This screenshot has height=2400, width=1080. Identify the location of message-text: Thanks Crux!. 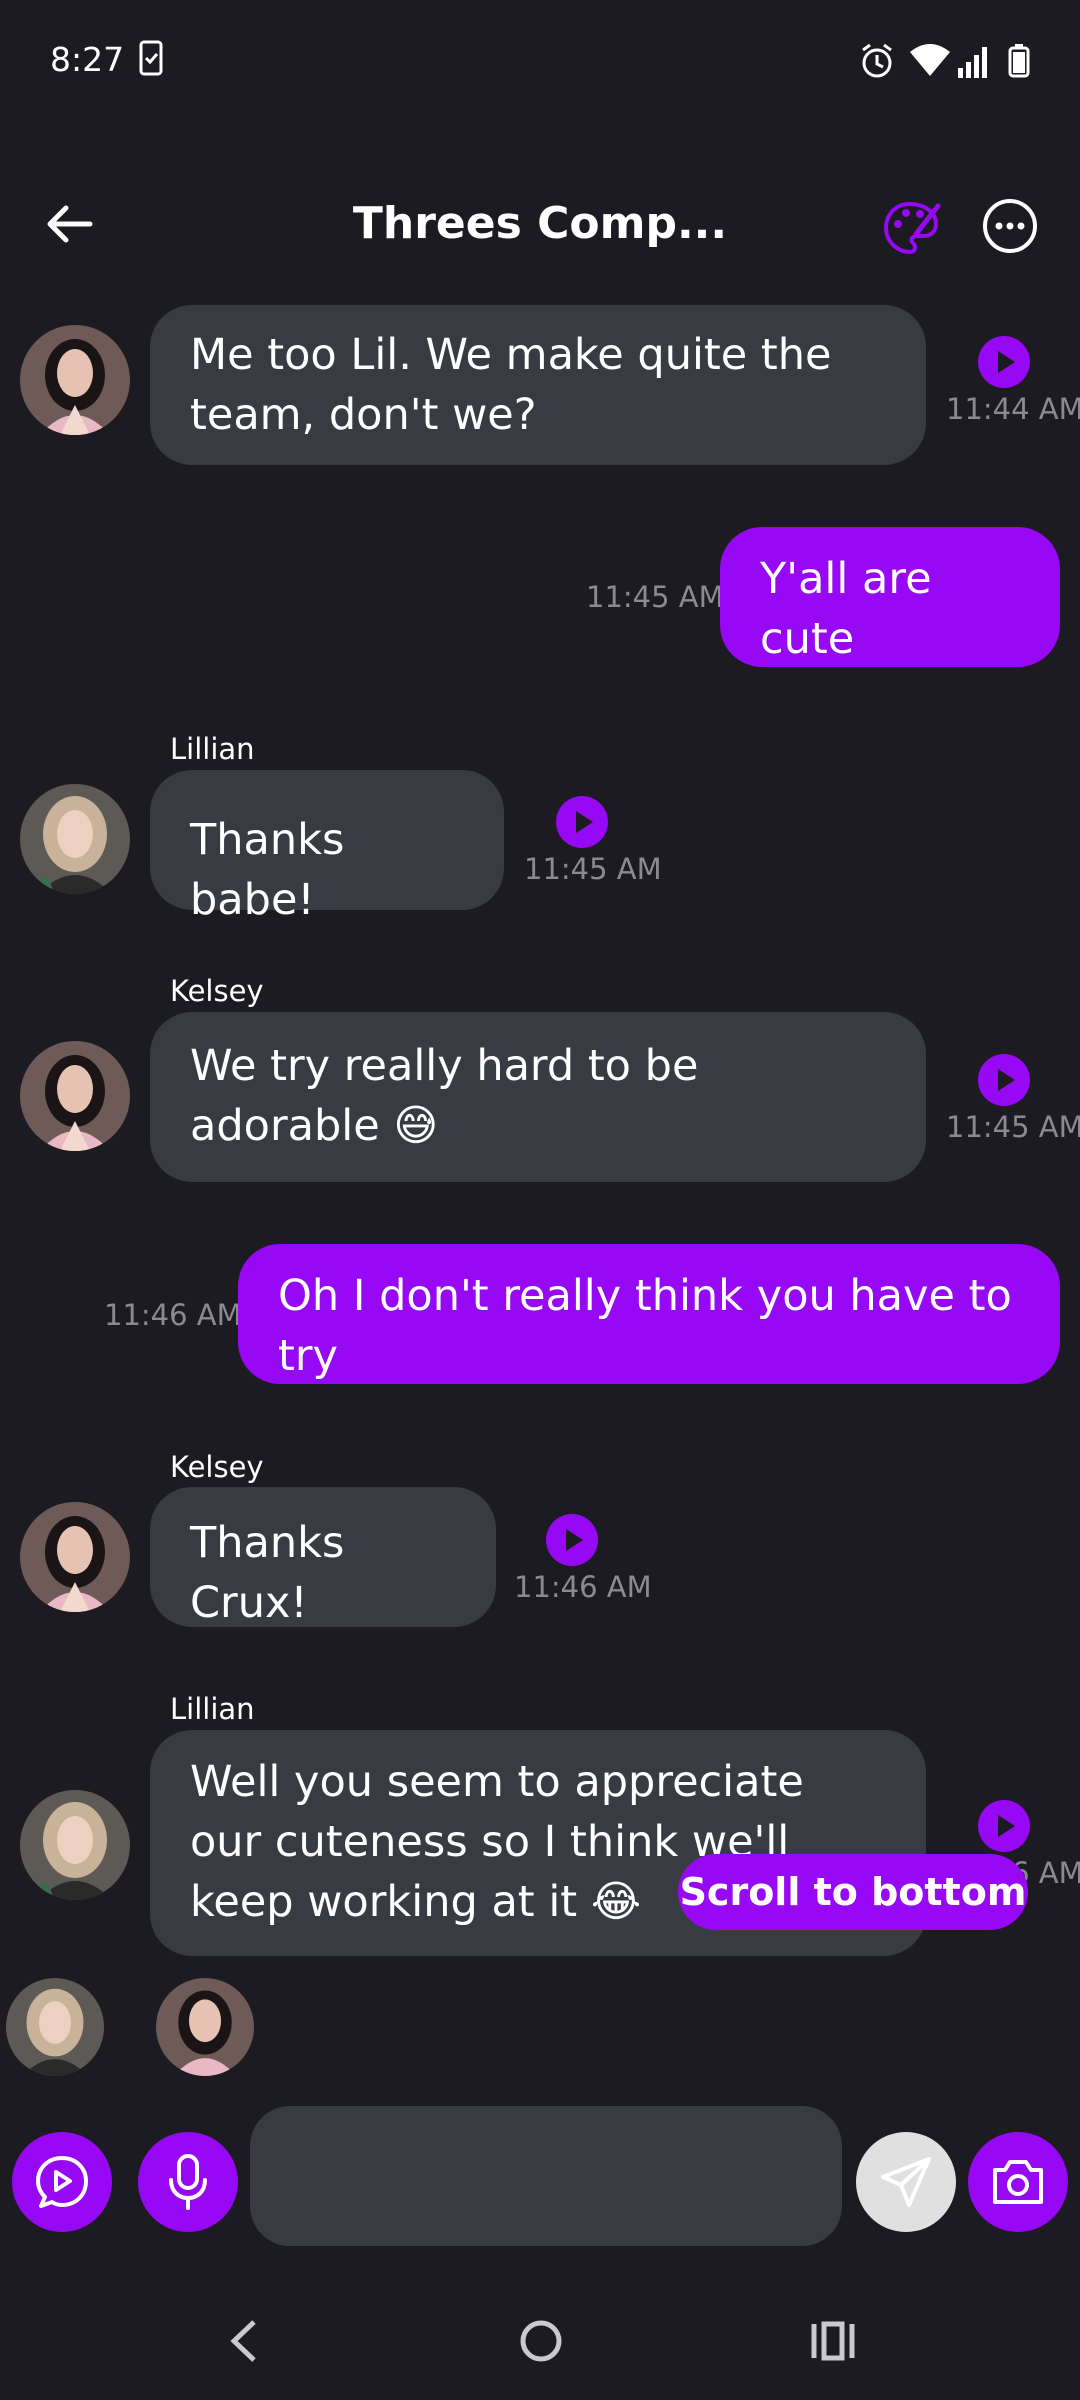
(267, 1573).